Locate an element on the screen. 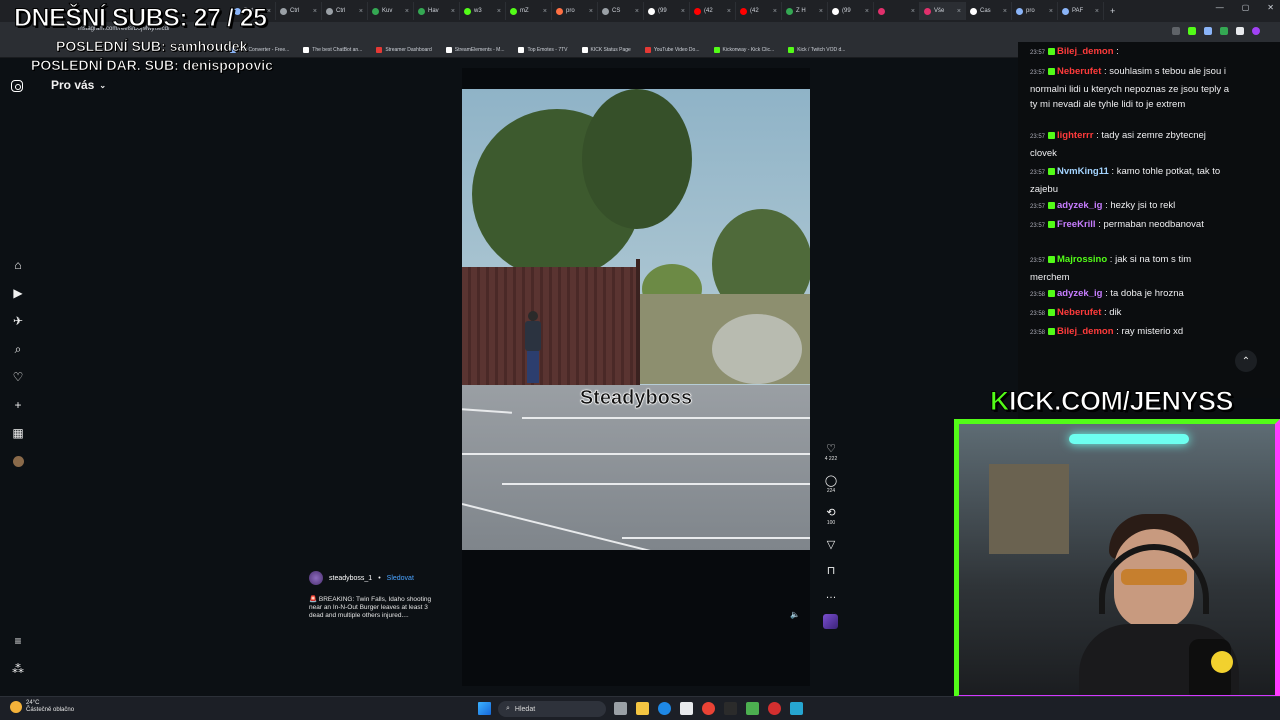 This screenshot has height=720, width=1280. browser-tab: CS × is located at coordinates (621, 11).